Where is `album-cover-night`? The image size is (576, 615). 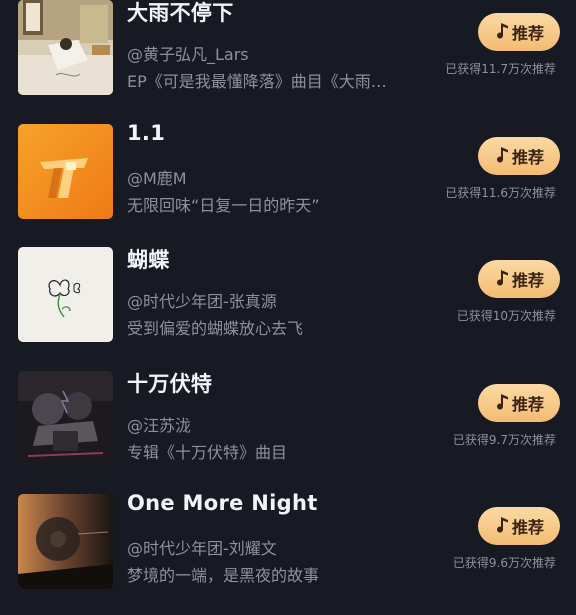
album-cover-night is located at coordinates (65, 541).